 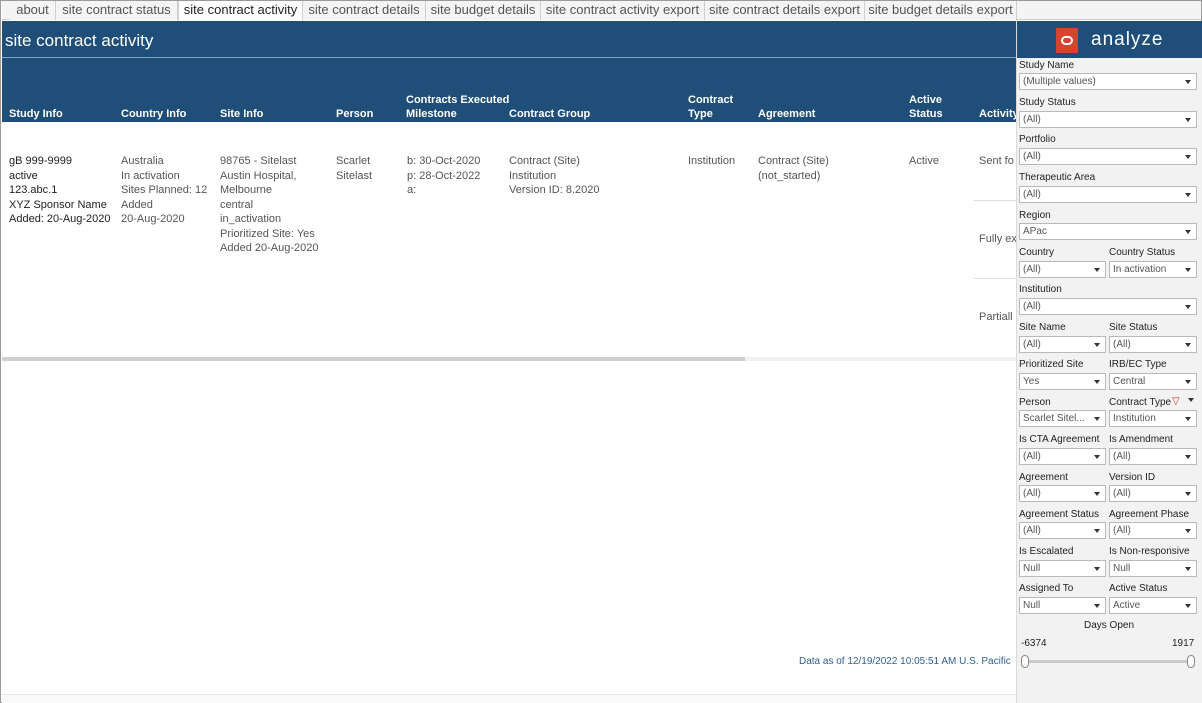 What do you see at coordinates (1129, 381) in the screenshot?
I see `irb-ec-type-value: Central` at bounding box center [1129, 381].